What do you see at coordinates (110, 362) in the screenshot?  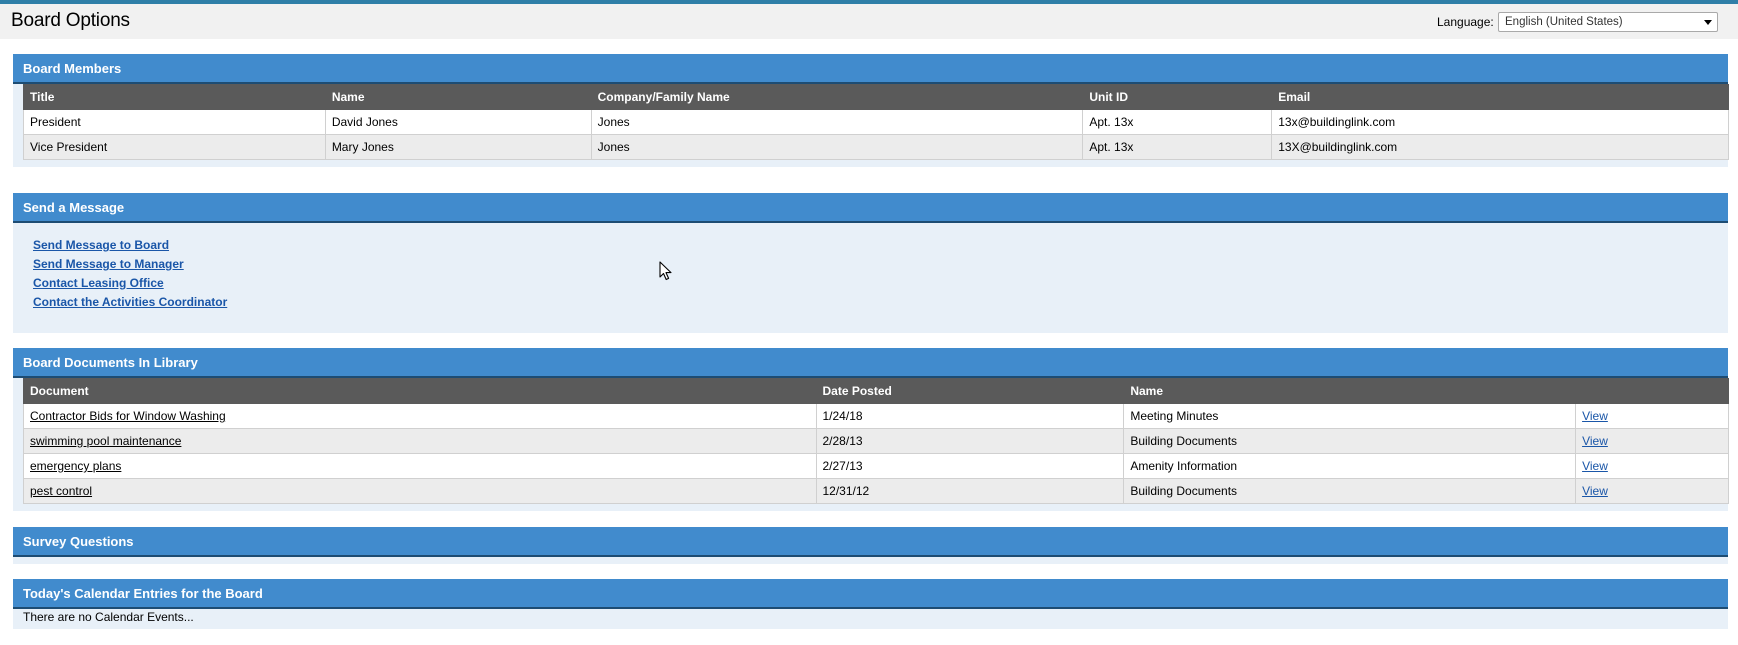 I see `section-title: Board Documents In Library` at bounding box center [110, 362].